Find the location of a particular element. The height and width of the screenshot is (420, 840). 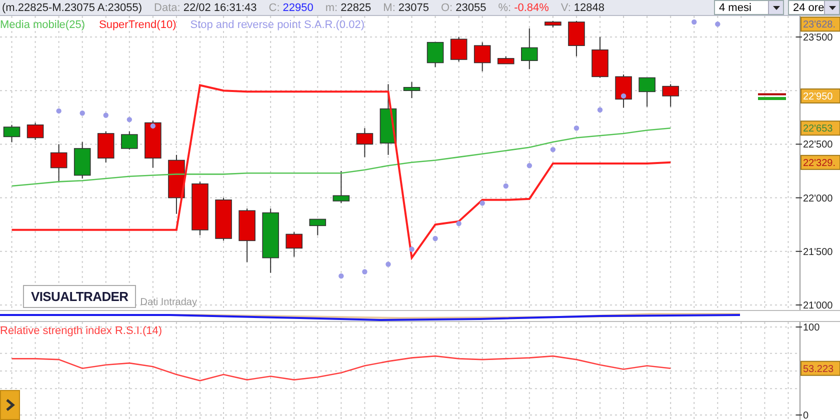

value-tag: 53.223 is located at coordinates (820, 368).